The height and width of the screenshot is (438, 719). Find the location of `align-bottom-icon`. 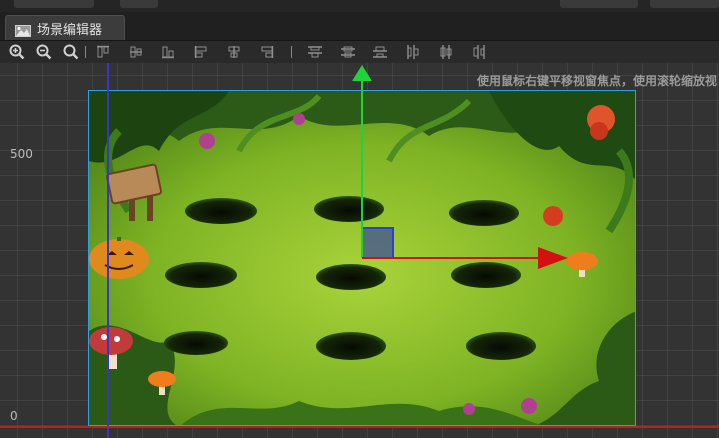

align-bottom-icon is located at coordinates (168, 52).